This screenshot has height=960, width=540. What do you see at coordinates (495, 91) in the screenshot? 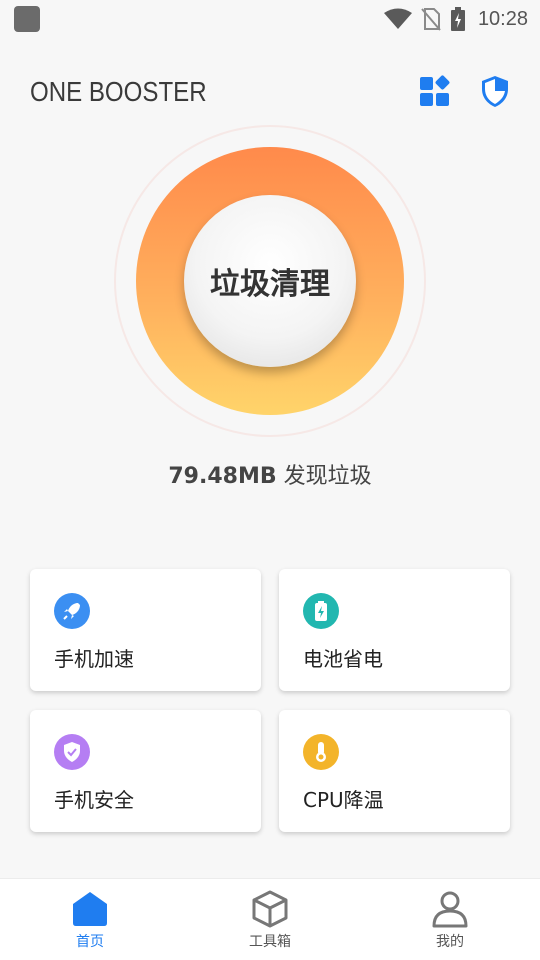
I see `shield-icon` at bounding box center [495, 91].